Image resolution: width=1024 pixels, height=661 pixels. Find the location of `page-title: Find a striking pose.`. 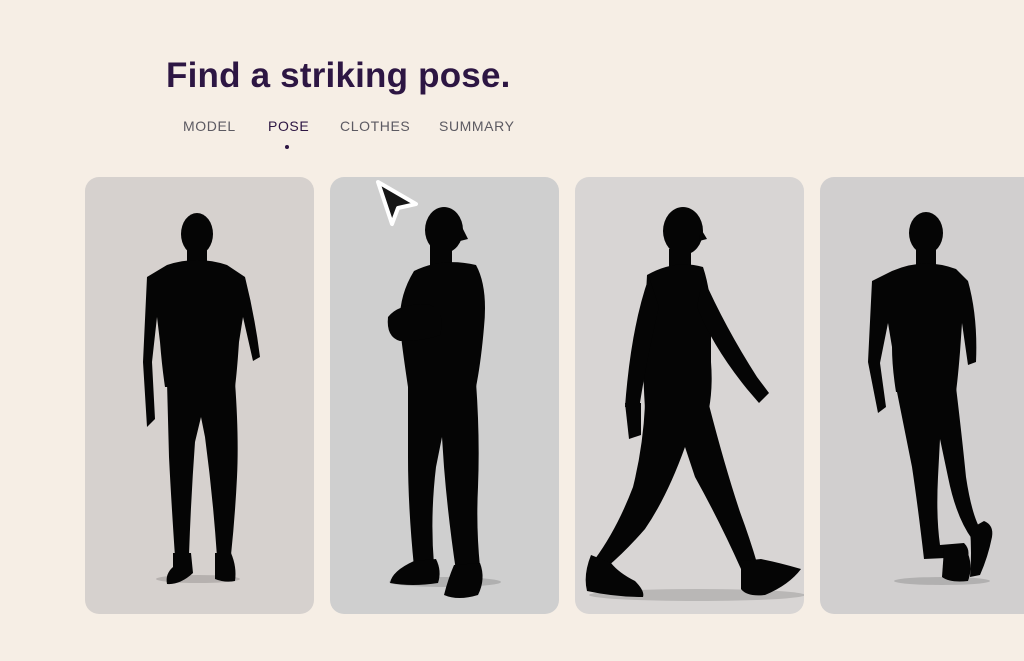

page-title: Find a striking pose. is located at coordinates (338, 75).